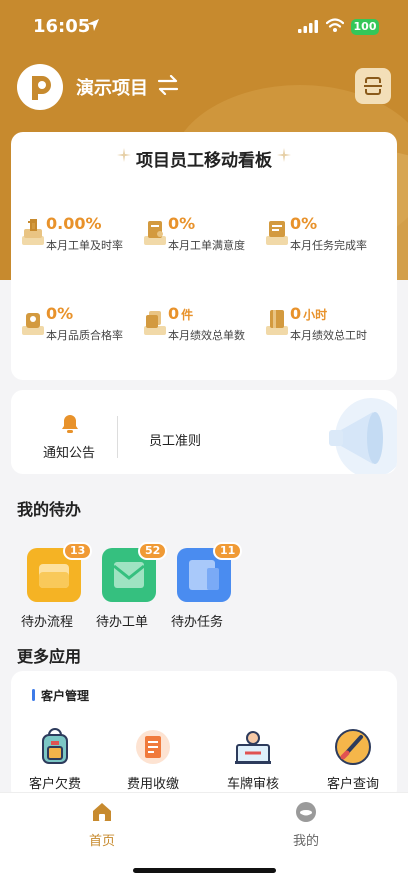  Describe the element at coordinates (335, 25) in the screenshot. I see `wifi-icon` at that location.